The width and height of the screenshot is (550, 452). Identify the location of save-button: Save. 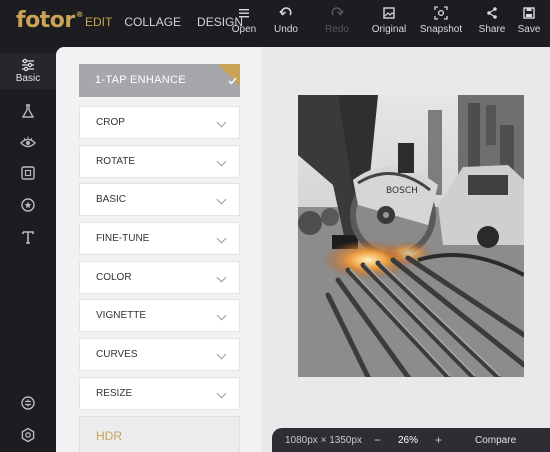
(529, 20).